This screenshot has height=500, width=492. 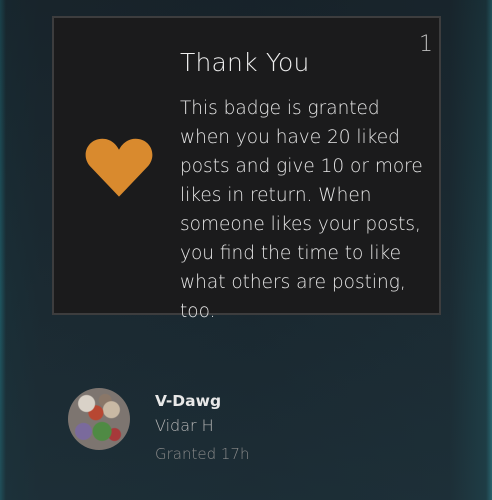 I want to click on username: V-Dawg, so click(x=188, y=401).